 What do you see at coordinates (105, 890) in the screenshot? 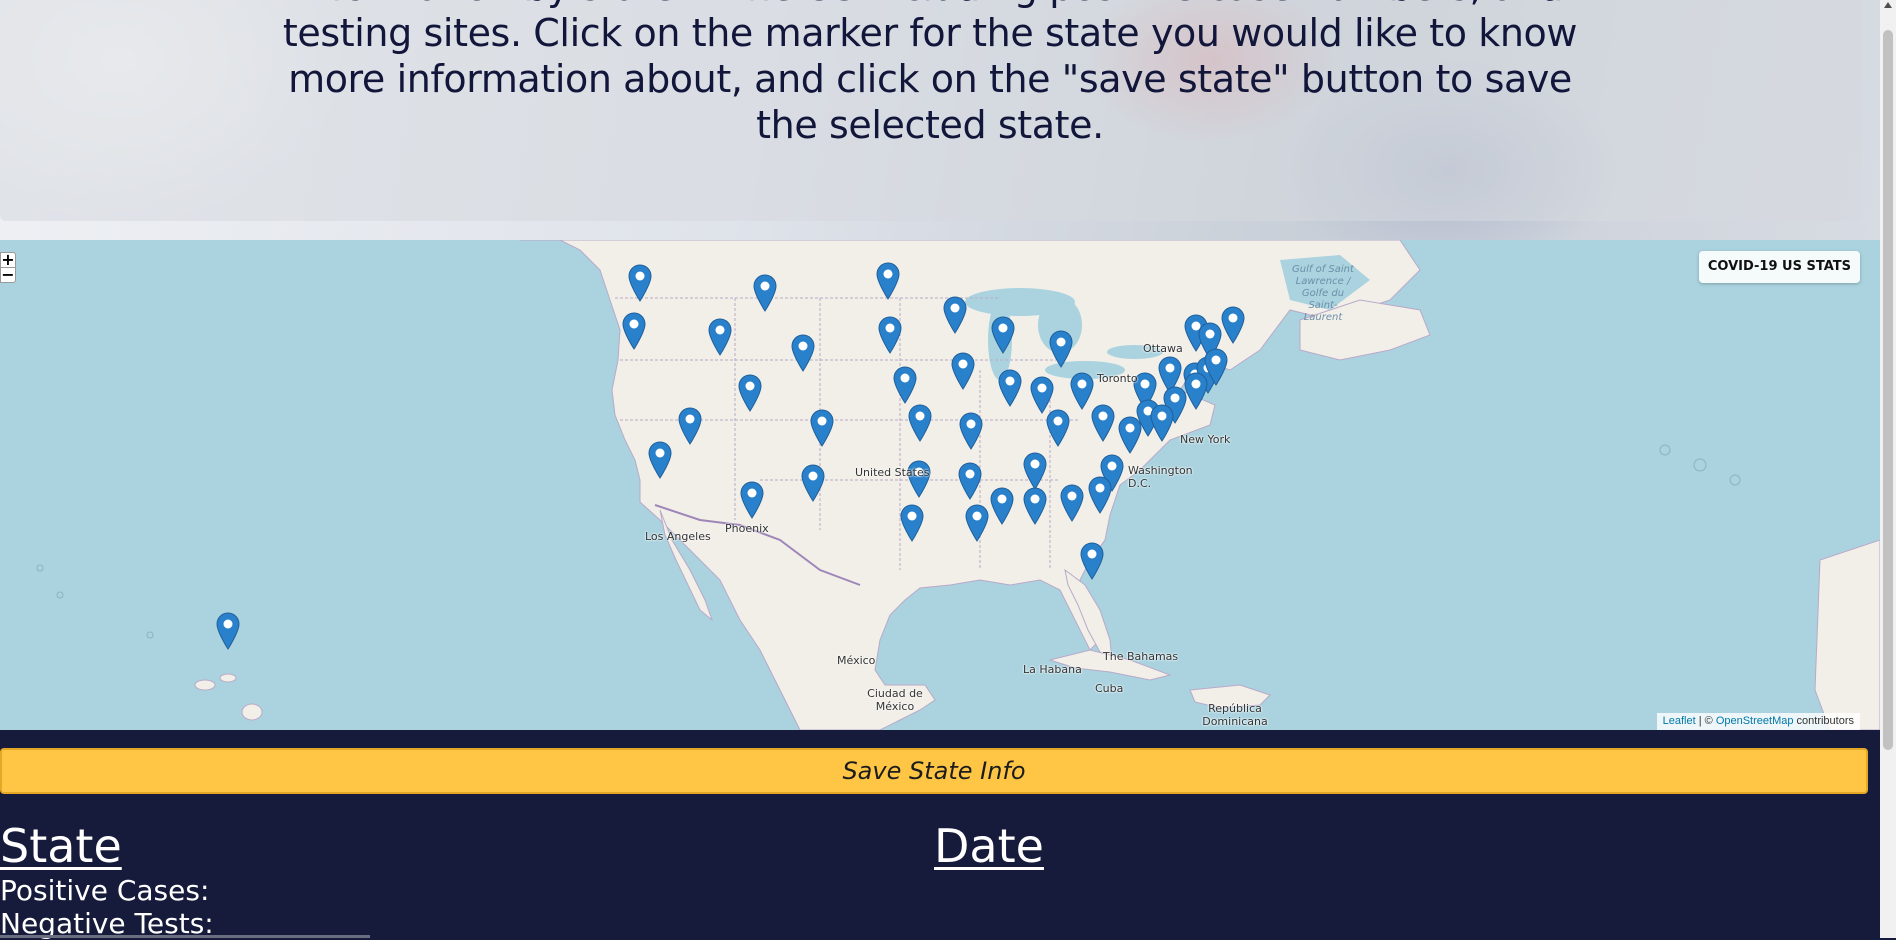
I see `positive-cases-label: Positive Cases:` at bounding box center [105, 890].